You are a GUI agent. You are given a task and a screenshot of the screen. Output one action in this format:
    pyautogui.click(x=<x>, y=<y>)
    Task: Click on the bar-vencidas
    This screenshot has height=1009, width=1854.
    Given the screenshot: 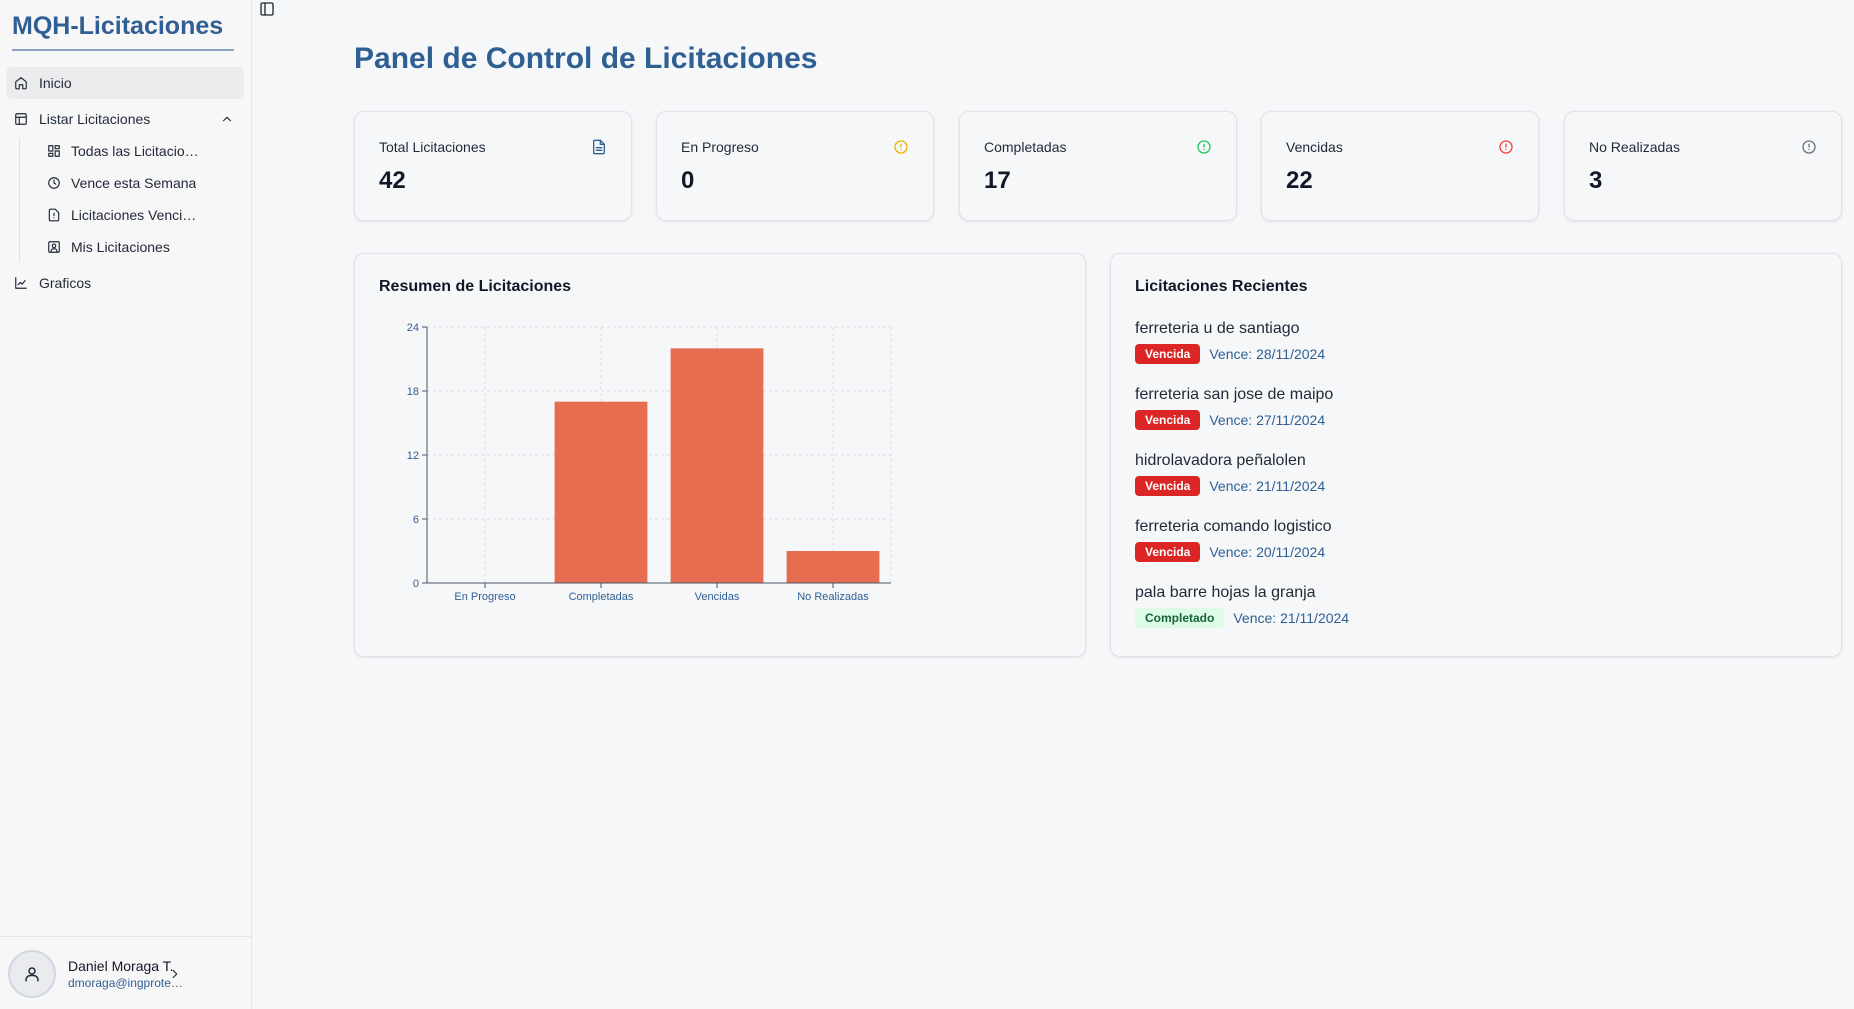 What is the action you would take?
    pyautogui.click(x=717, y=465)
    